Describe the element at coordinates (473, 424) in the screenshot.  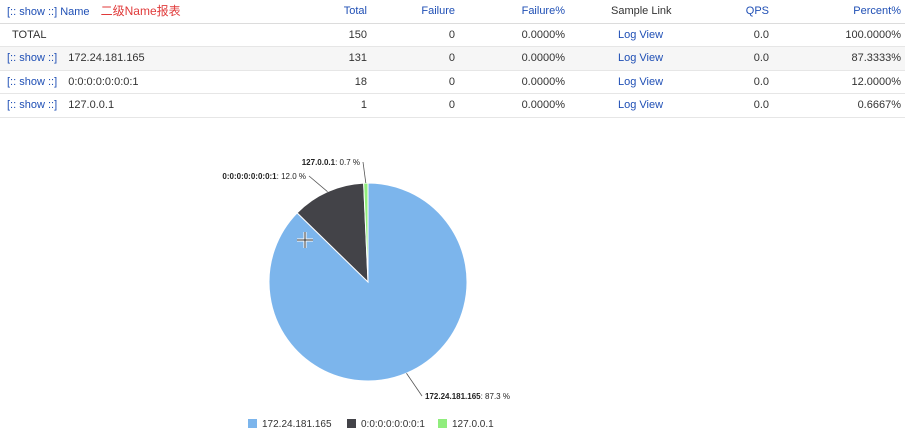
I see `legend-label: 127.0.0.1` at that location.